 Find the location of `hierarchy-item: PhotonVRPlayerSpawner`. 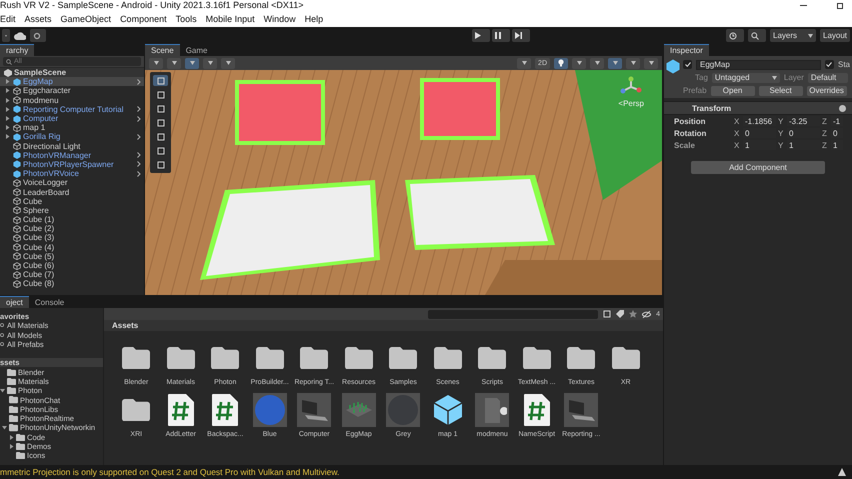

hierarchy-item: PhotonVRPlayerSpawner is located at coordinates (72, 165).